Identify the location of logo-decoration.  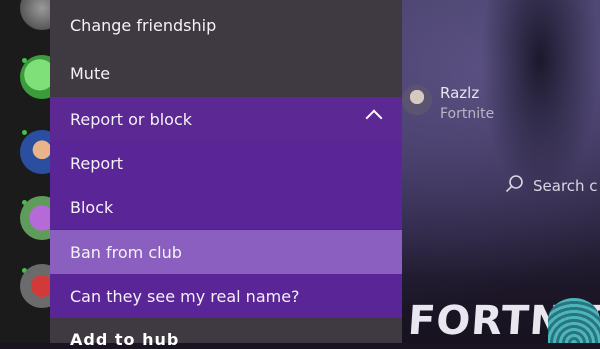
(574, 320).